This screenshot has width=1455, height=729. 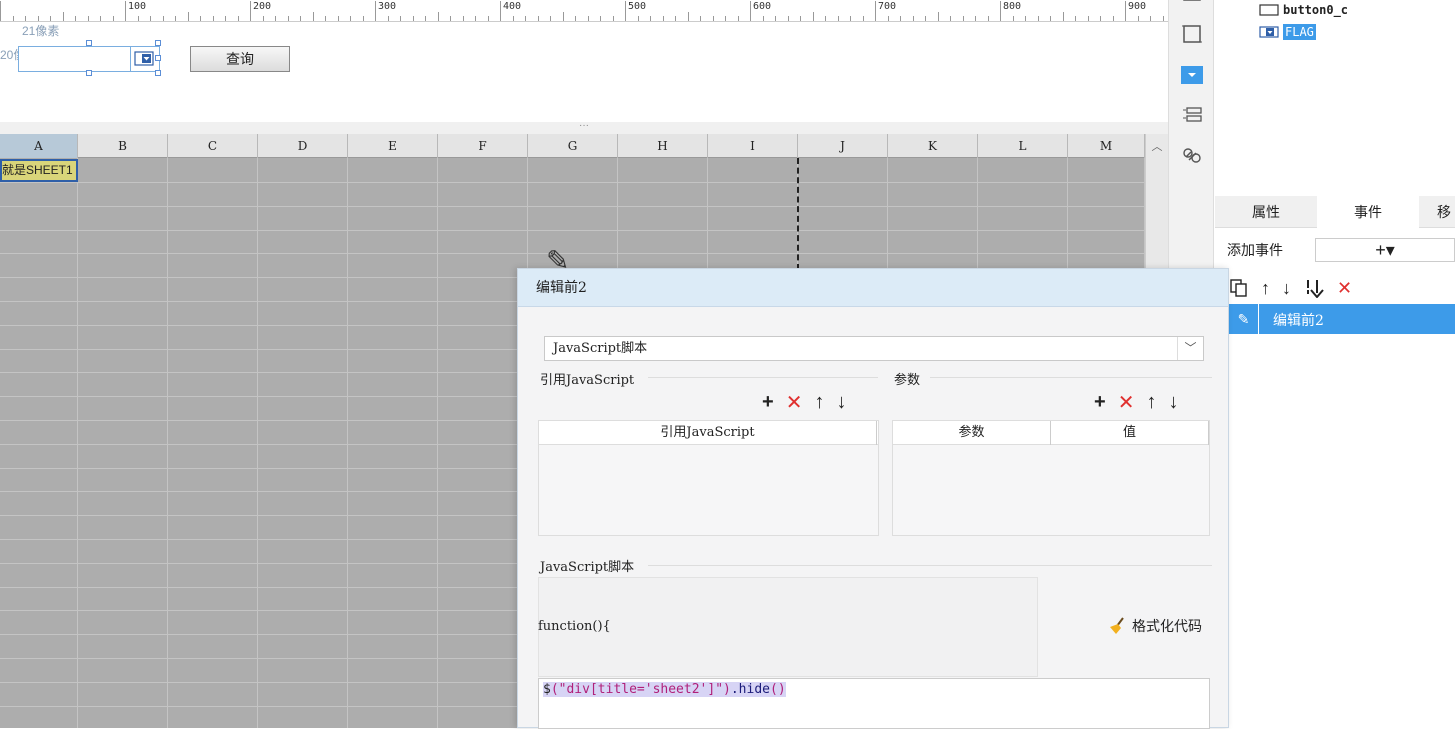 I want to click on widget-icon, so click(x=1192, y=7).